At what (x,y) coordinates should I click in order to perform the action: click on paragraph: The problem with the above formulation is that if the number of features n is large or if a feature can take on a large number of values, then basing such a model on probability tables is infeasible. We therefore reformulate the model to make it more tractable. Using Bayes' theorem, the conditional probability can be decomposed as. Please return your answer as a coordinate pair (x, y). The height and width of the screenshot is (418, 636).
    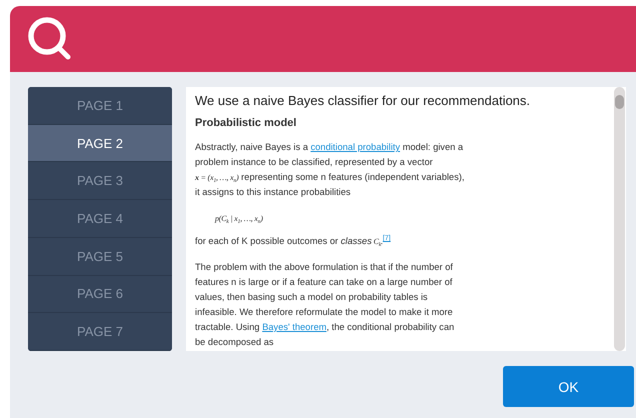
    Looking at the image, I should click on (325, 305).